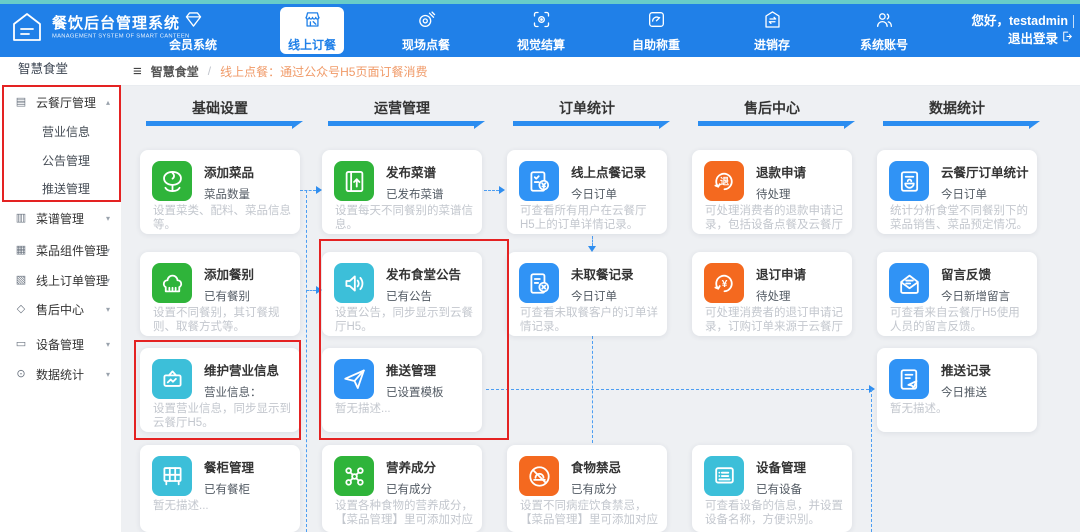 Image resolution: width=1080 pixels, height=532 pixels. I want to click on card-push-records: 推送记录 今日推送 暂无描述。, so click(957, 390).